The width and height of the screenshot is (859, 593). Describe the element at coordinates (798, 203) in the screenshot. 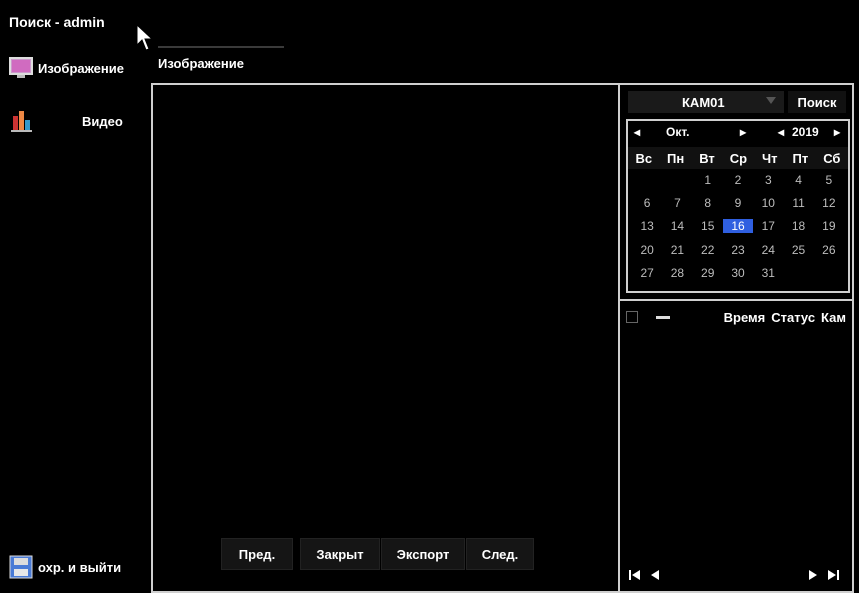

I see `calendar-day: 11` at that location.